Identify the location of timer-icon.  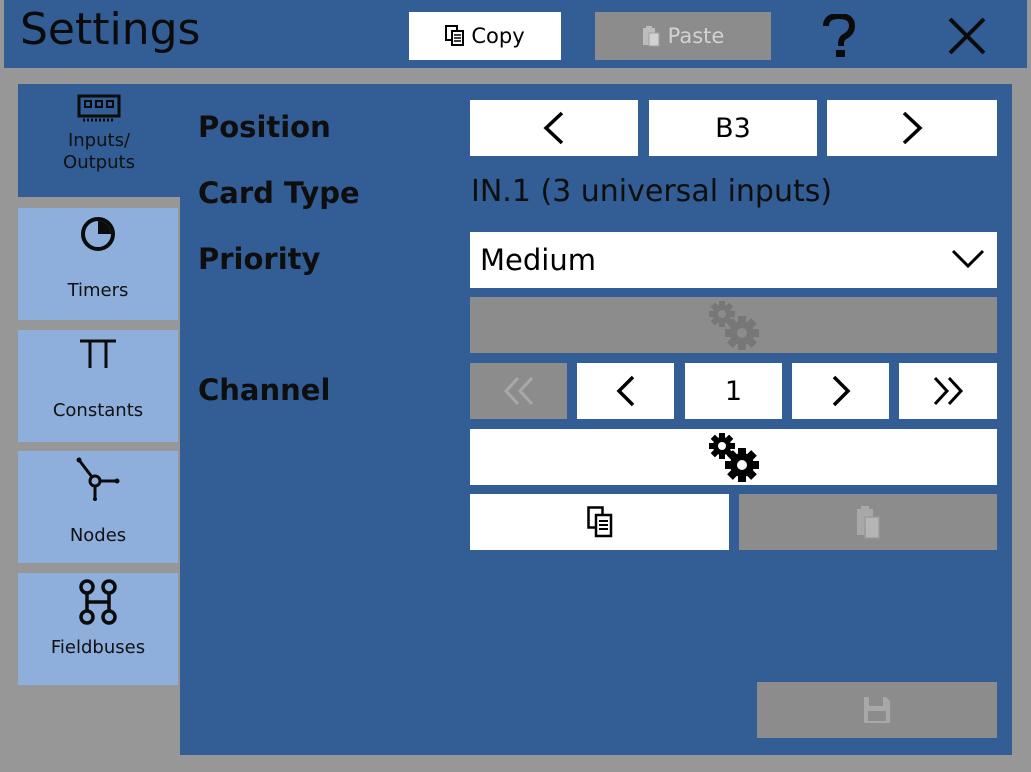
(98, 234).